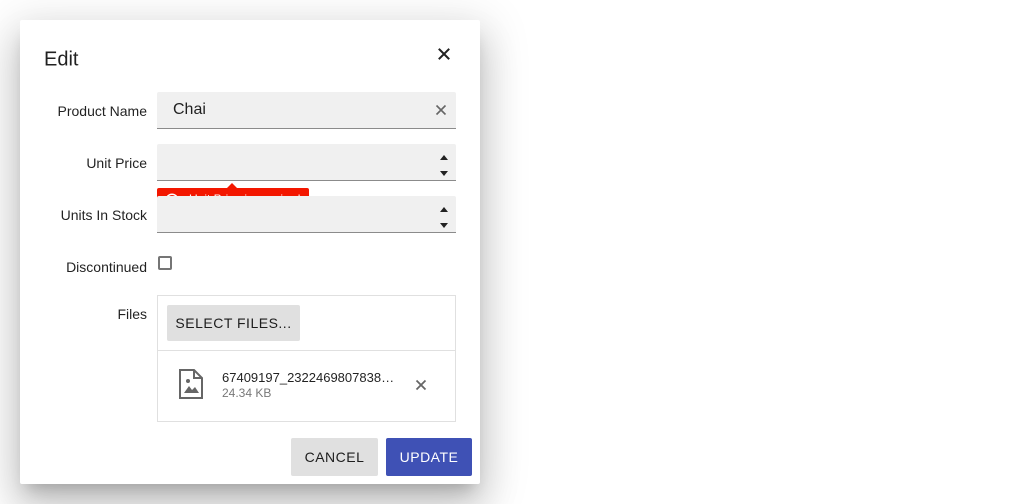 Image resolution: width=1024 pixels, height=504 pixels. I want to click on dialog-title: Edit, so click(61, 59).